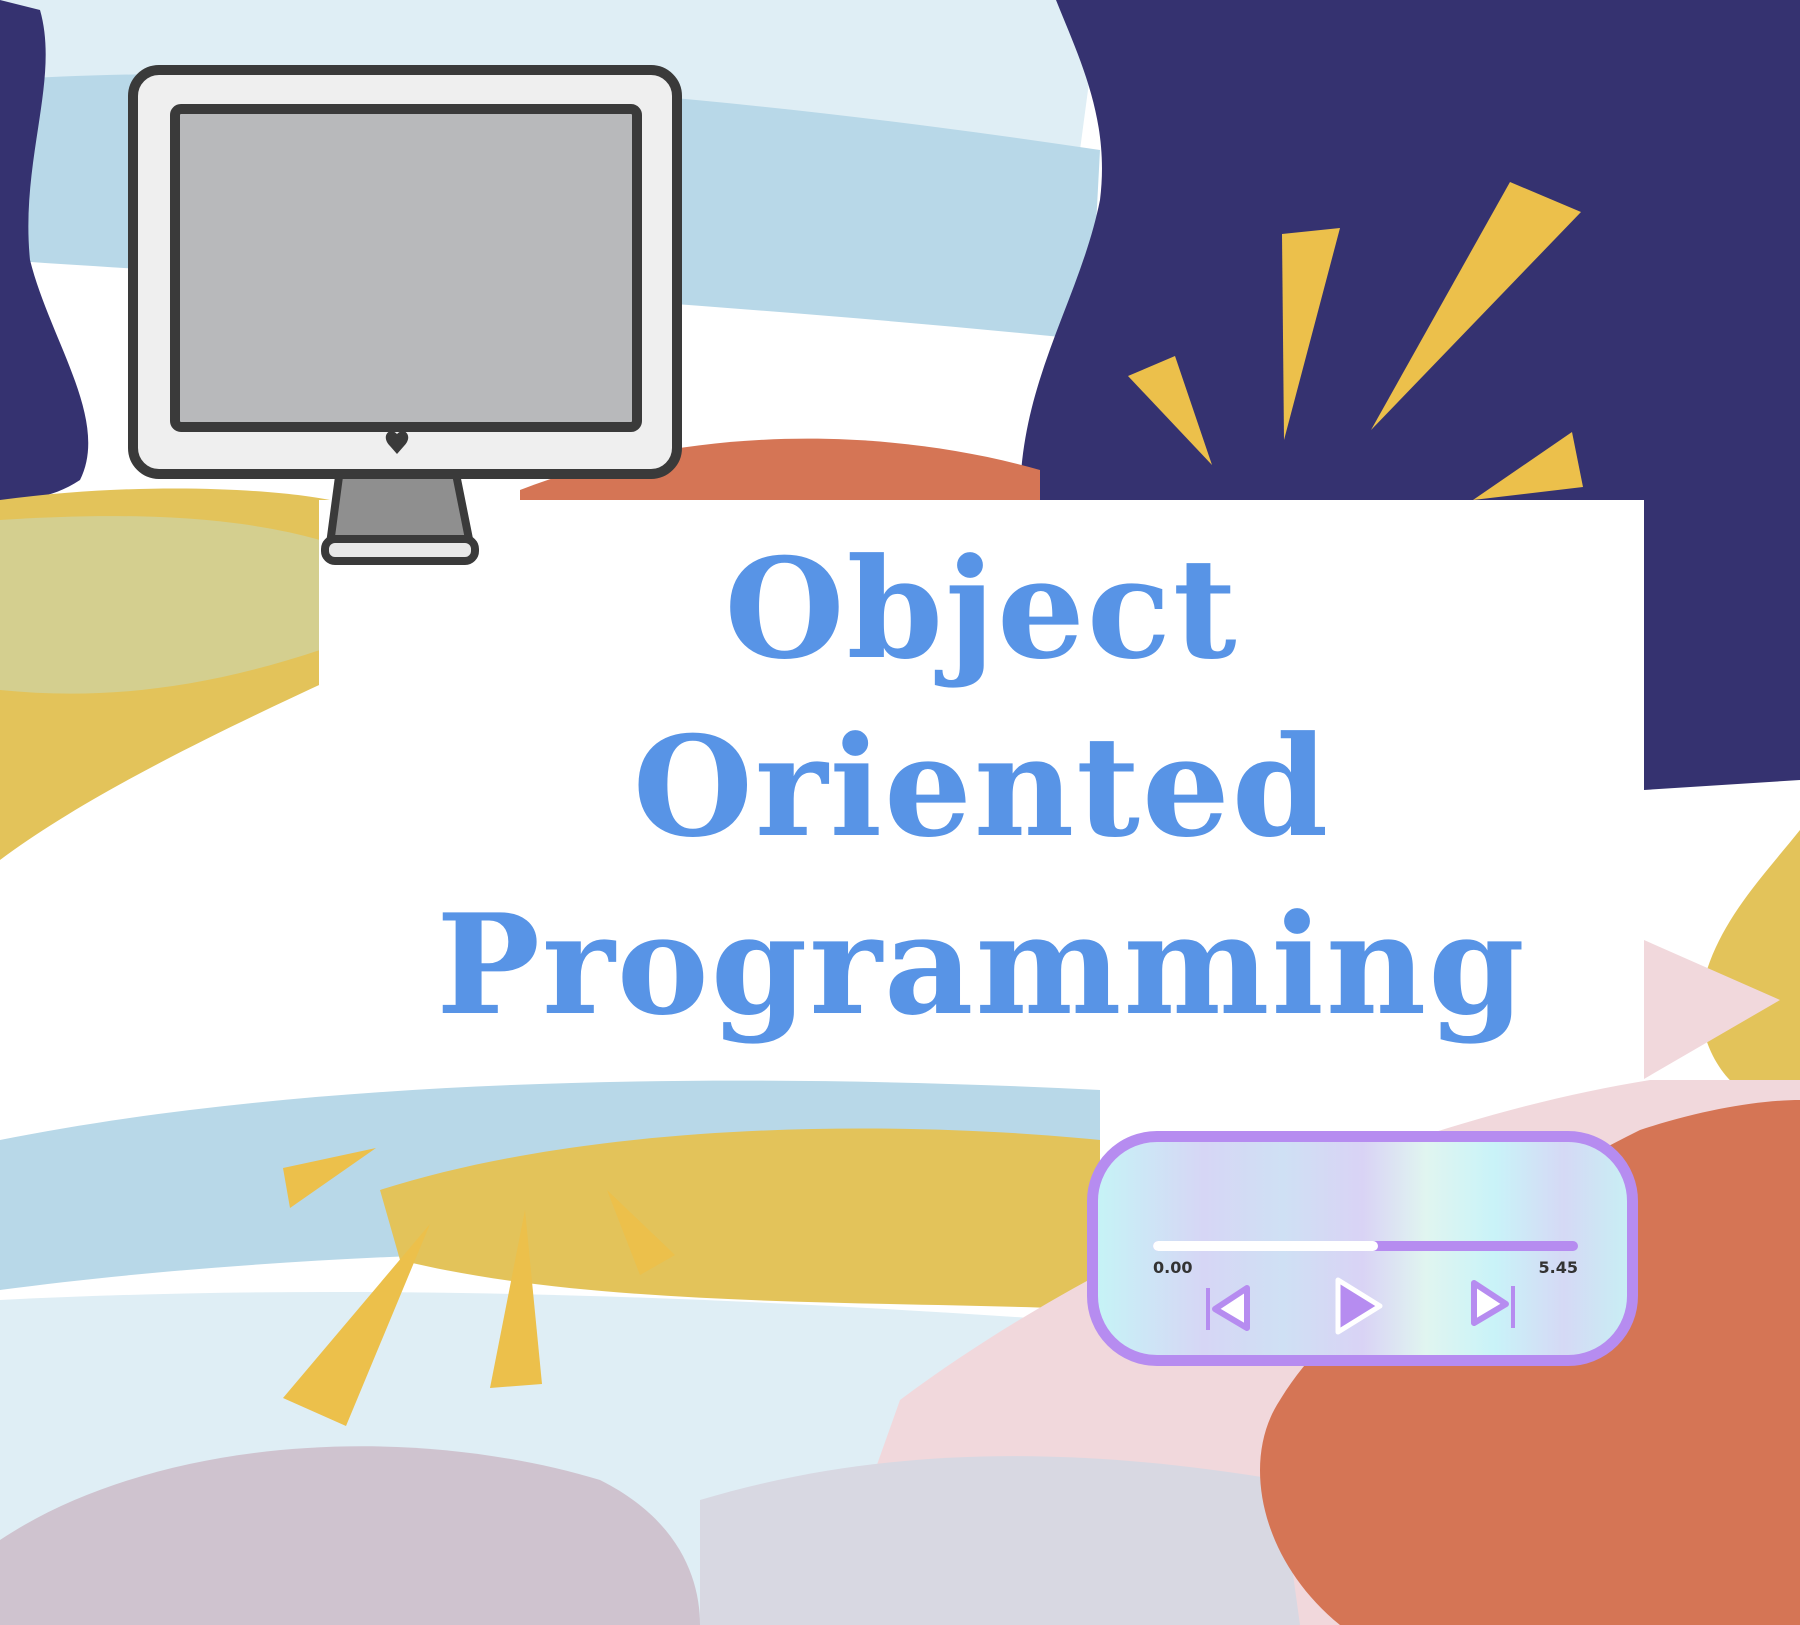  What do you see at coordinates (1228, 1309) in the screenshot?
I see `skip-back-icon` at bounding box center [1228, 1309].